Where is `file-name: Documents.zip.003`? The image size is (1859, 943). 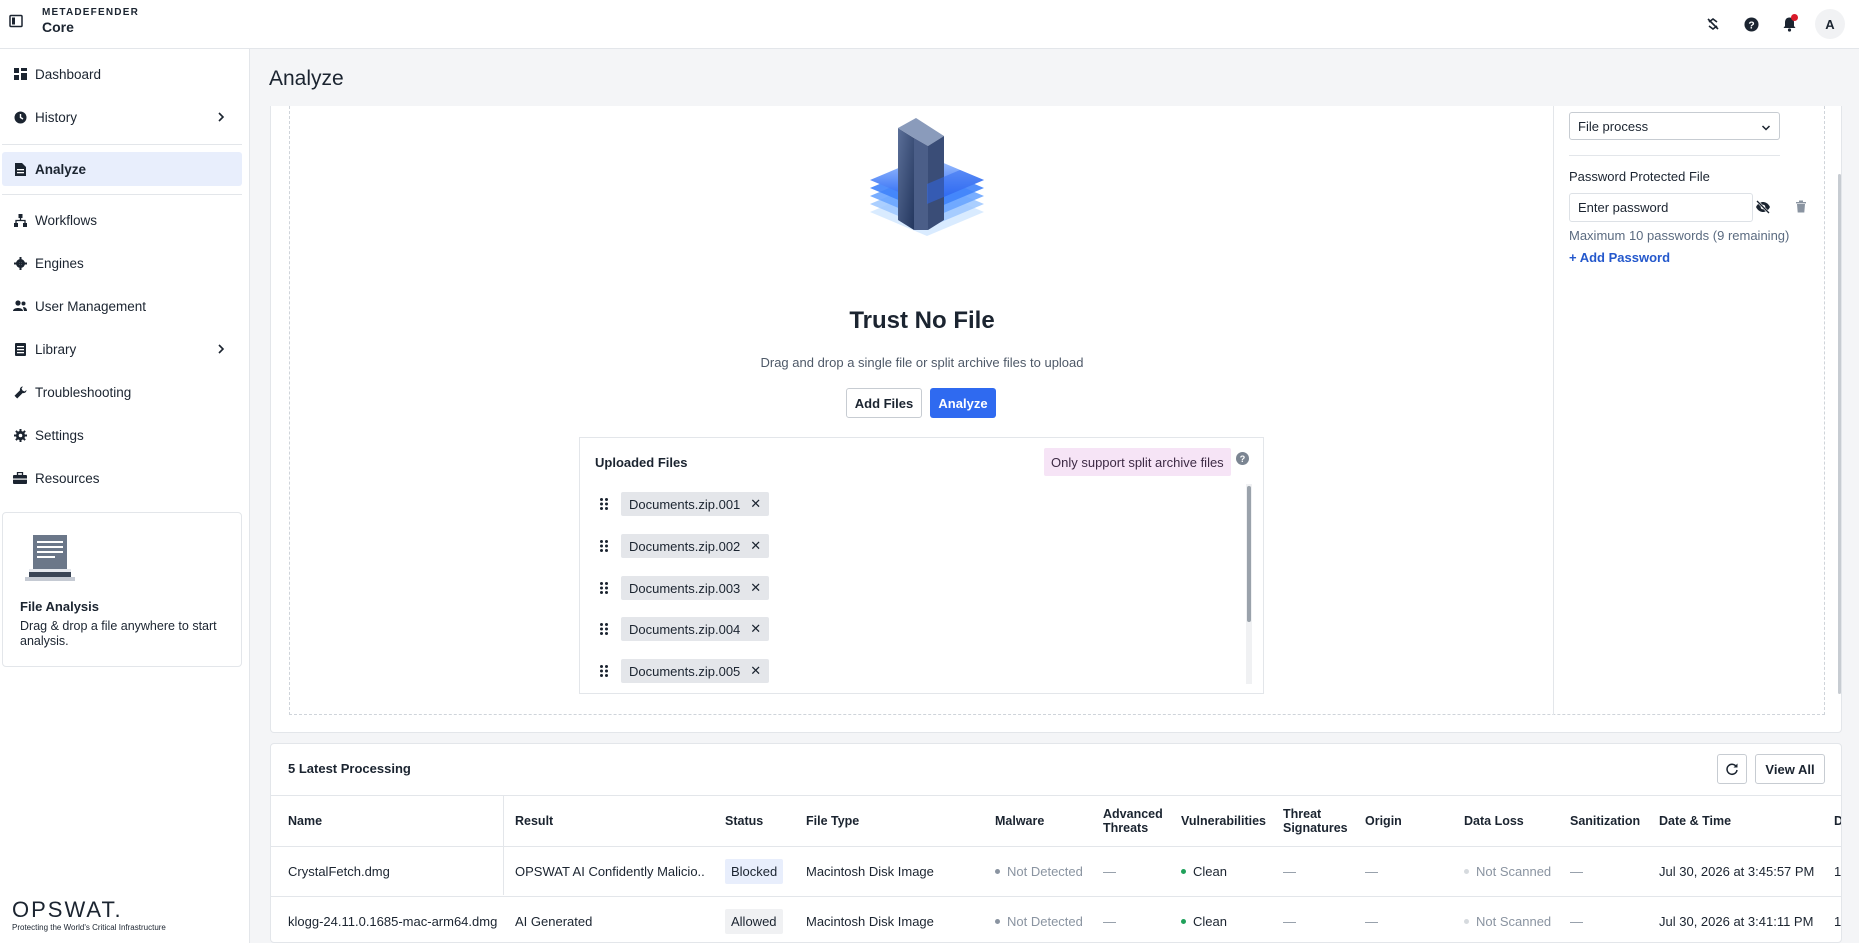
file-name: Documents.zip.003 is located at coordinates (685, 588).